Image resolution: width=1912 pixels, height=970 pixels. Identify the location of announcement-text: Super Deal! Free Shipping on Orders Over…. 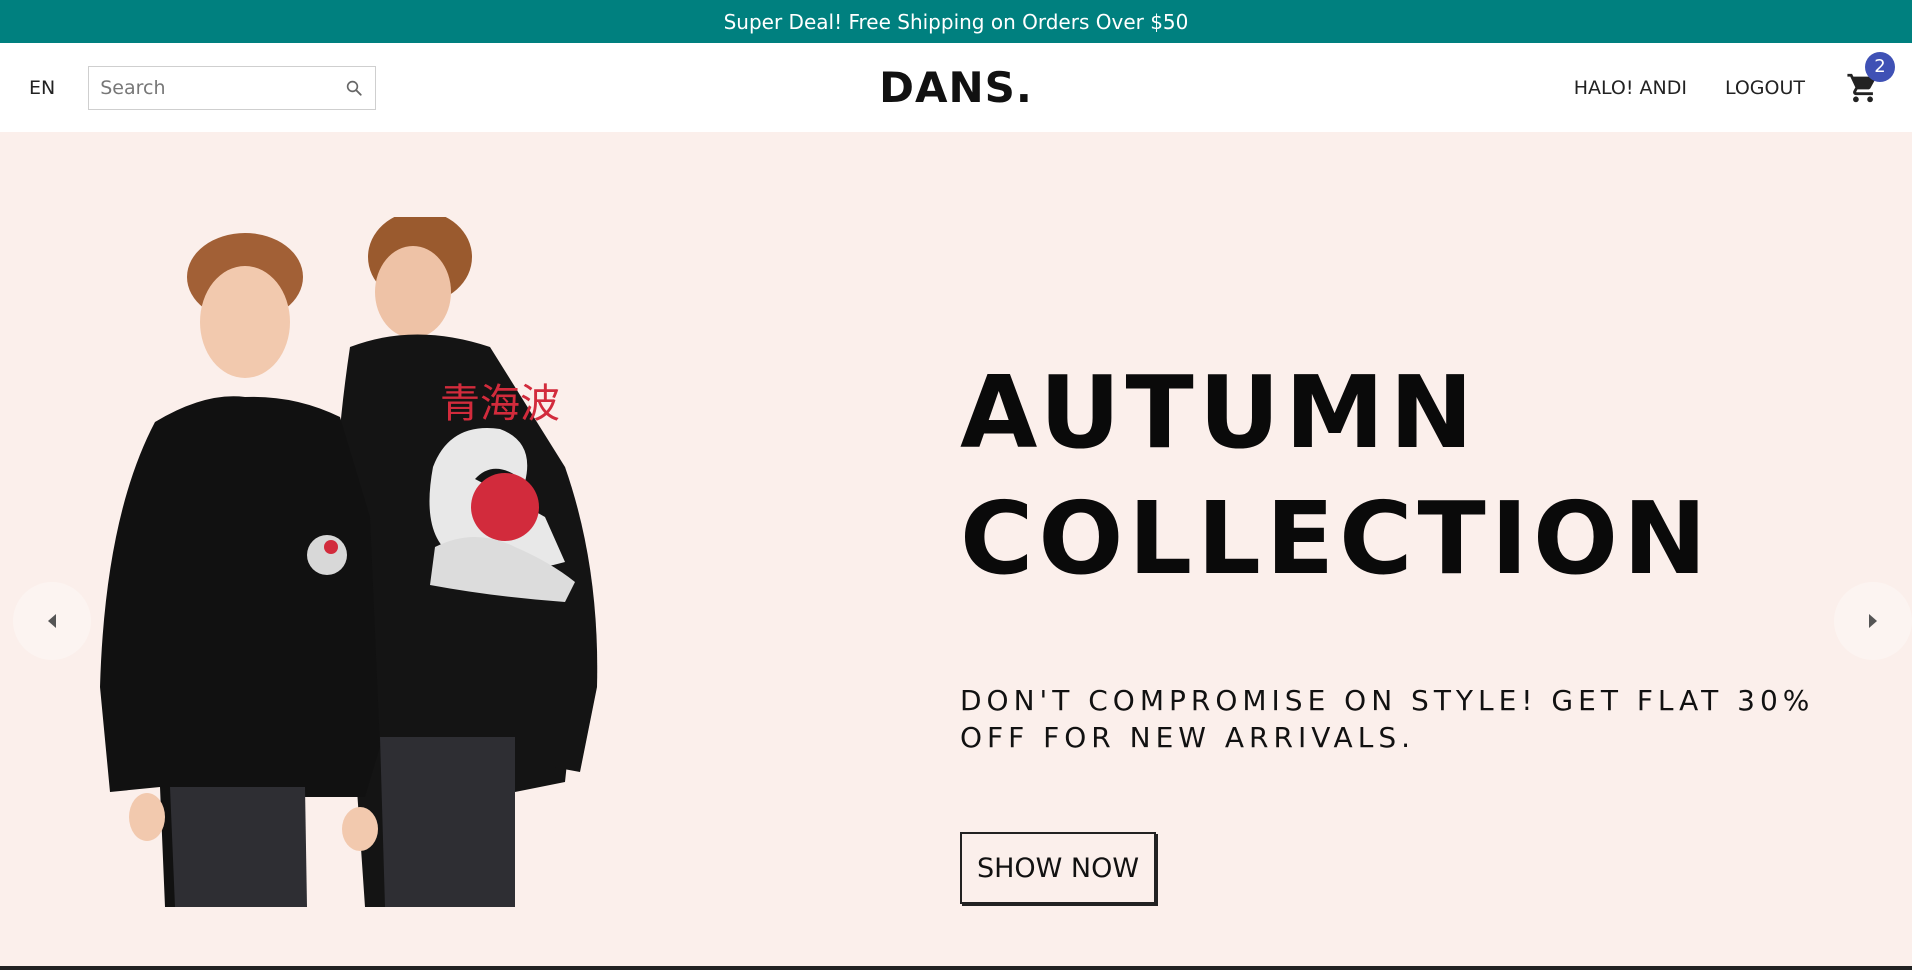
(956, 21).